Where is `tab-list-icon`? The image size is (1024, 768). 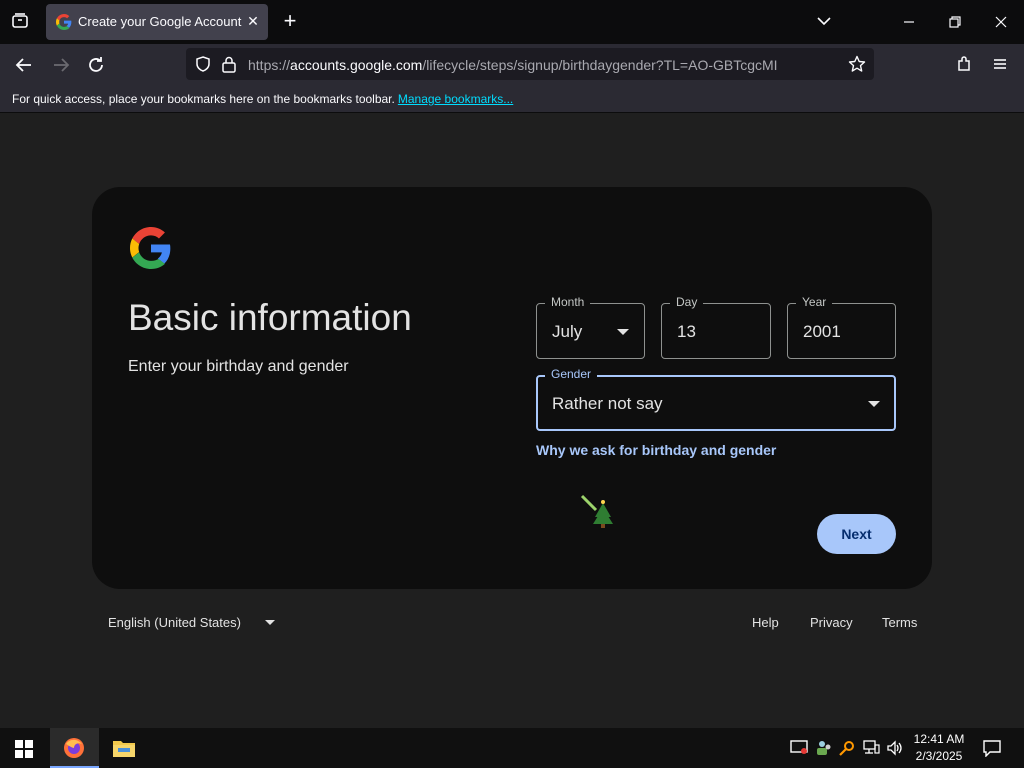 tab-list-icon is located at coordinates (20, 22).